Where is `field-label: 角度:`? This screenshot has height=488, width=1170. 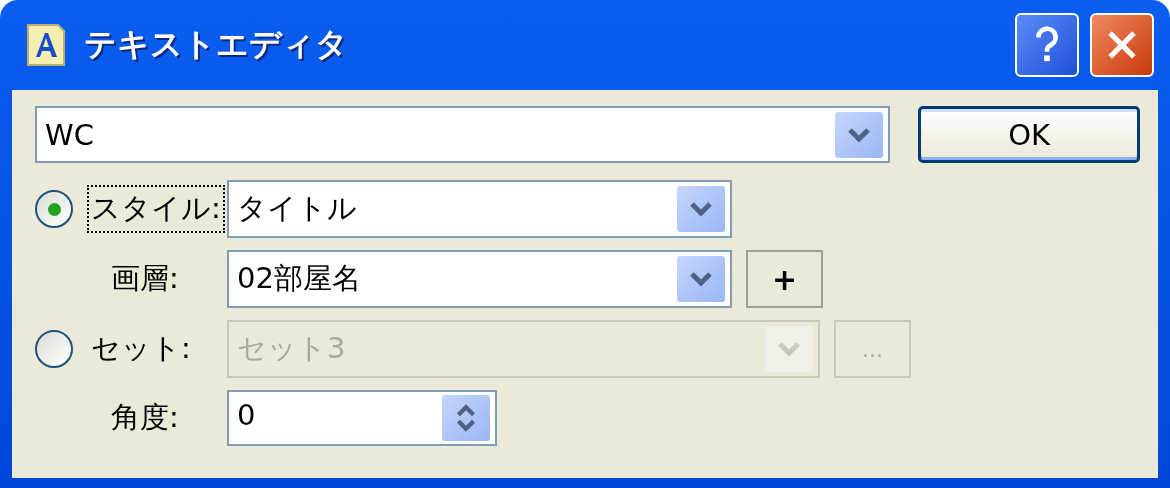
field-label: 角度: is located at coordinates (144, 417).